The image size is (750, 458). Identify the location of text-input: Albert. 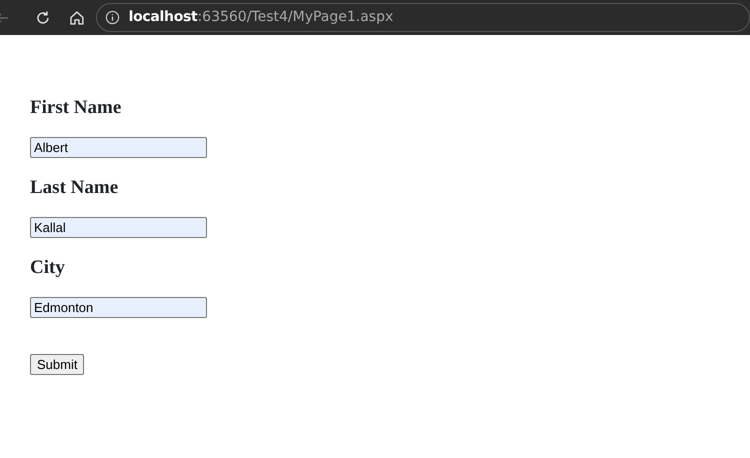
(118, 147).